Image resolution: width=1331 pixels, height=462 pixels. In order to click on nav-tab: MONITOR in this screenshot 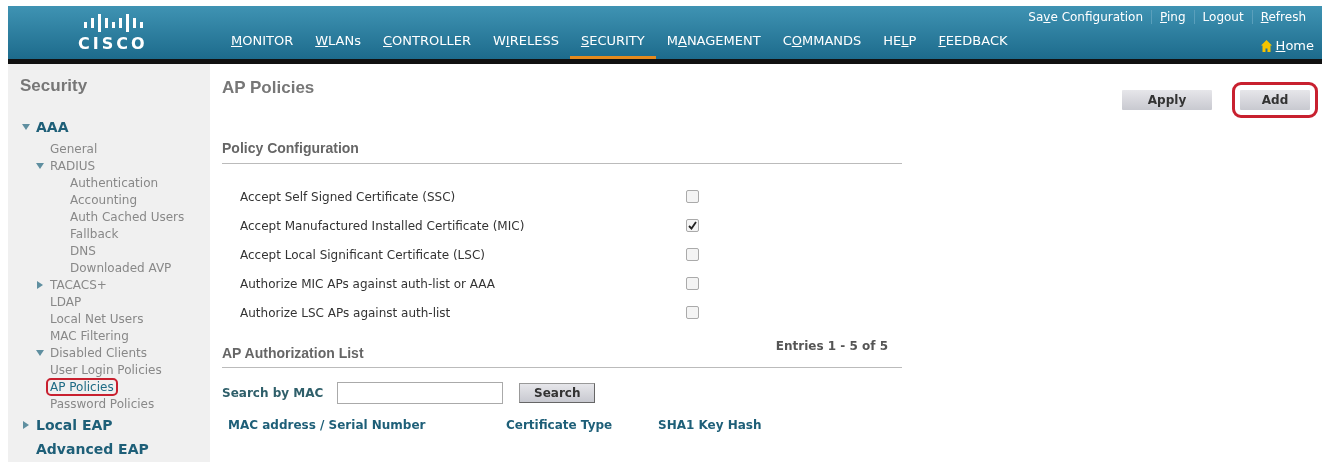, I will do `click(262, 46)`.